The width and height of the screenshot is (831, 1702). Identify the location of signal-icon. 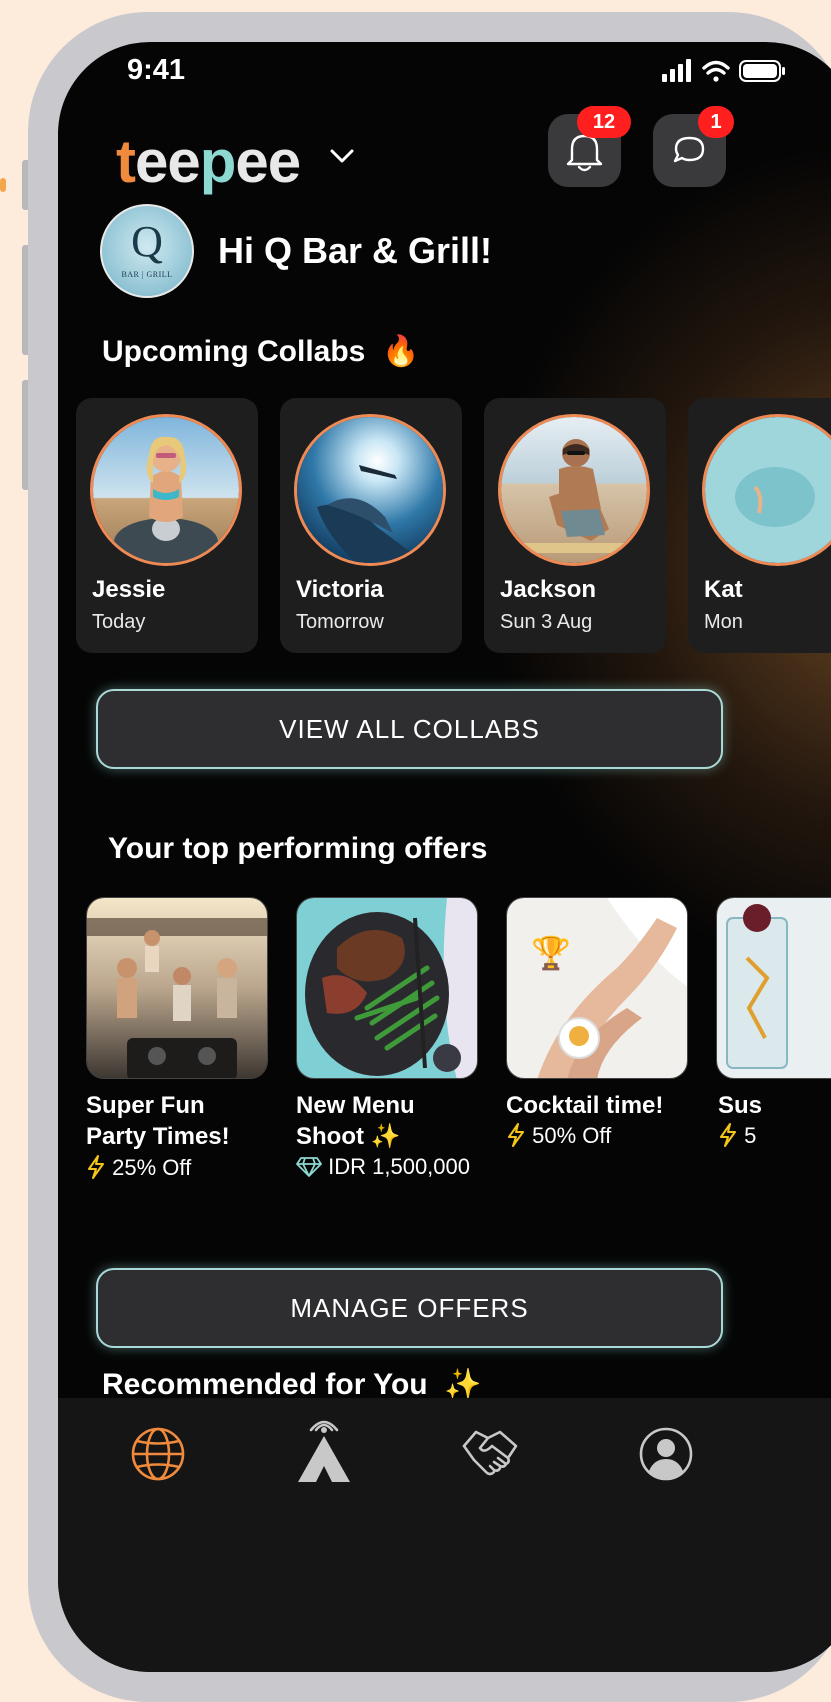
(676, 70).